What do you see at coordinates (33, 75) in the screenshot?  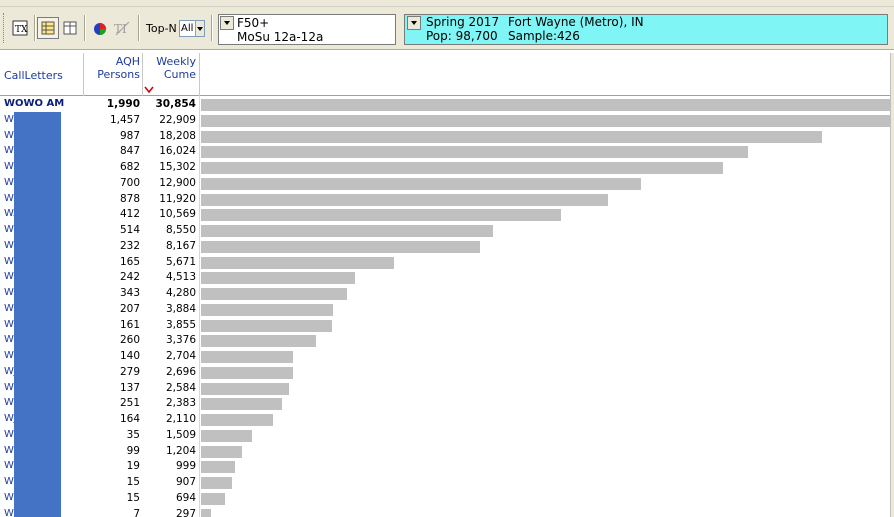 I see `header-callletters: CallLetters` at bounding box center [33, 75].